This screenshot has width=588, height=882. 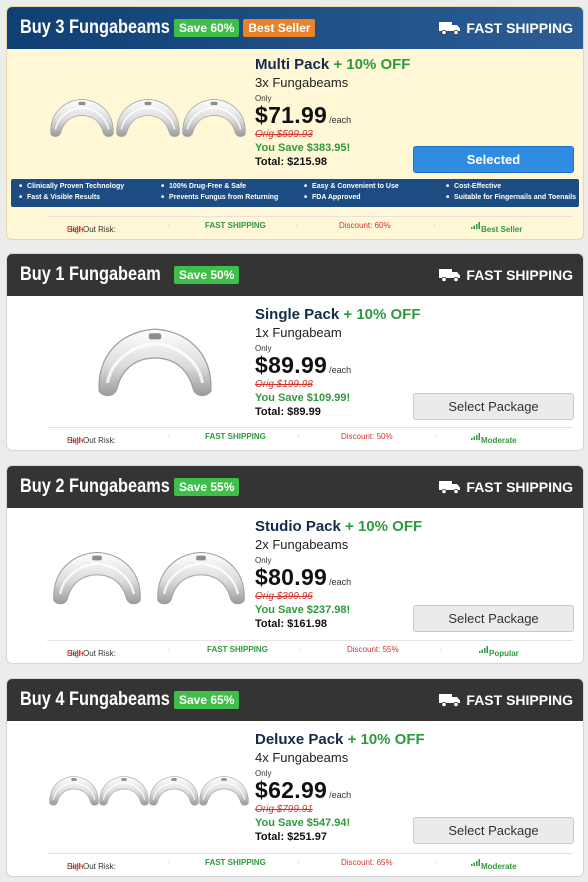 What do you see at coordinates (367, 436) in the screenshot?
I see `strip-discount: Discount: 50%` at bounding box center [367, 436].